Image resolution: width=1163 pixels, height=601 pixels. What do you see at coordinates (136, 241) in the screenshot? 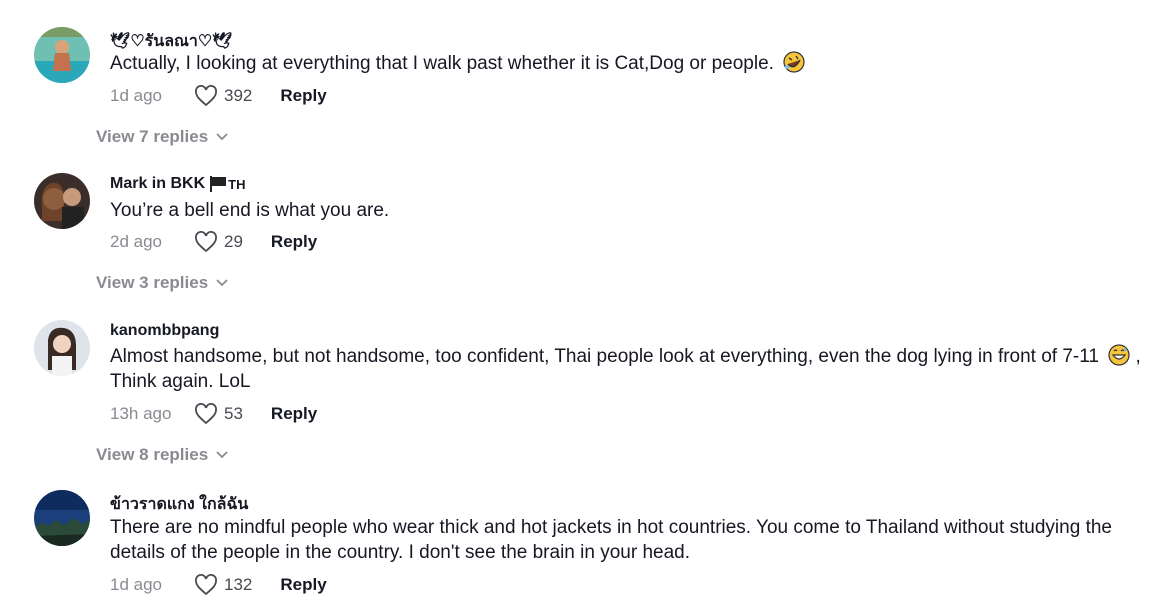
I see `comment-timestamp: 2d ago` at bounding box center [136, 241].